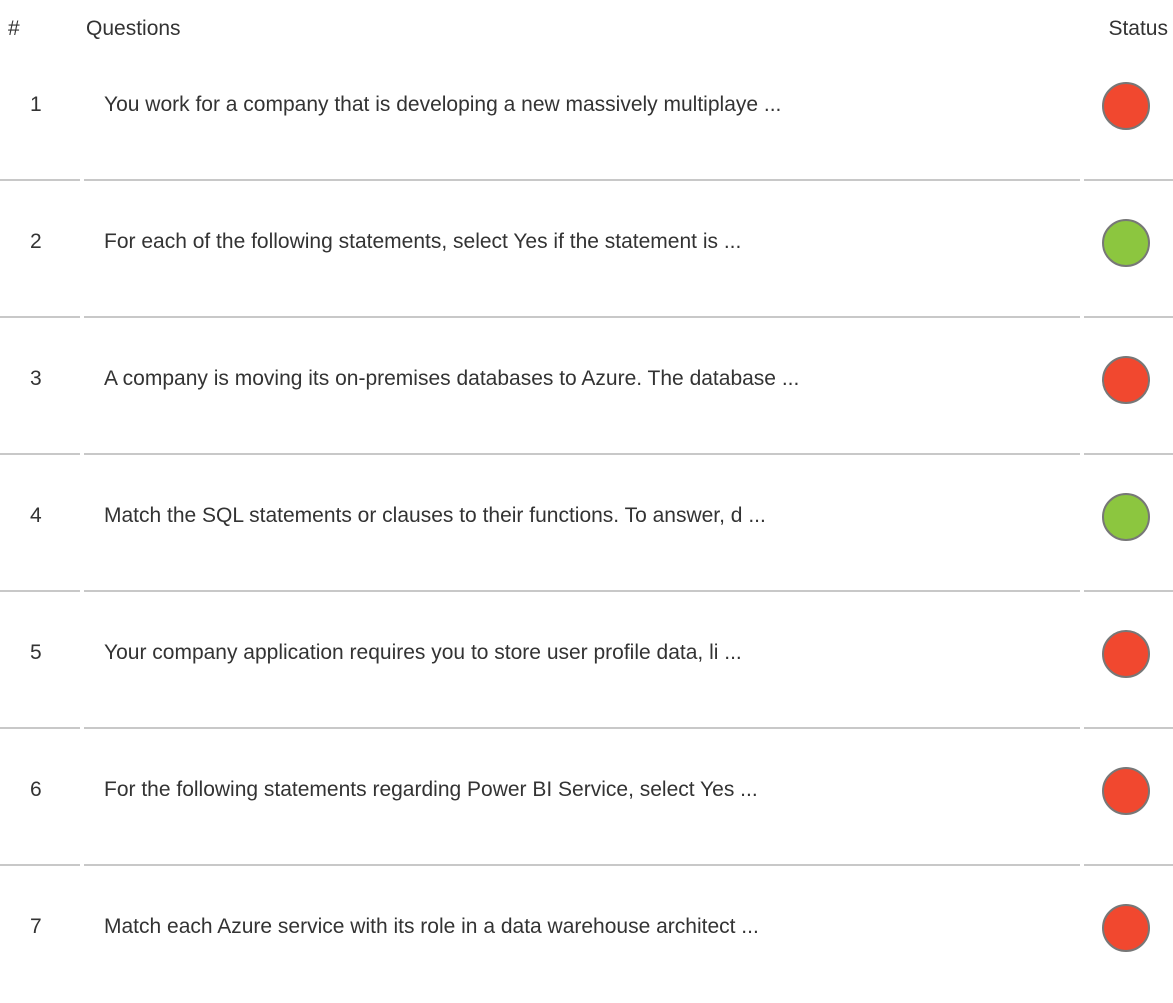  What do you see at coordinates (36, 104) in the screenshot?
I see `question-number: 1` at bounding box center [36, 104].